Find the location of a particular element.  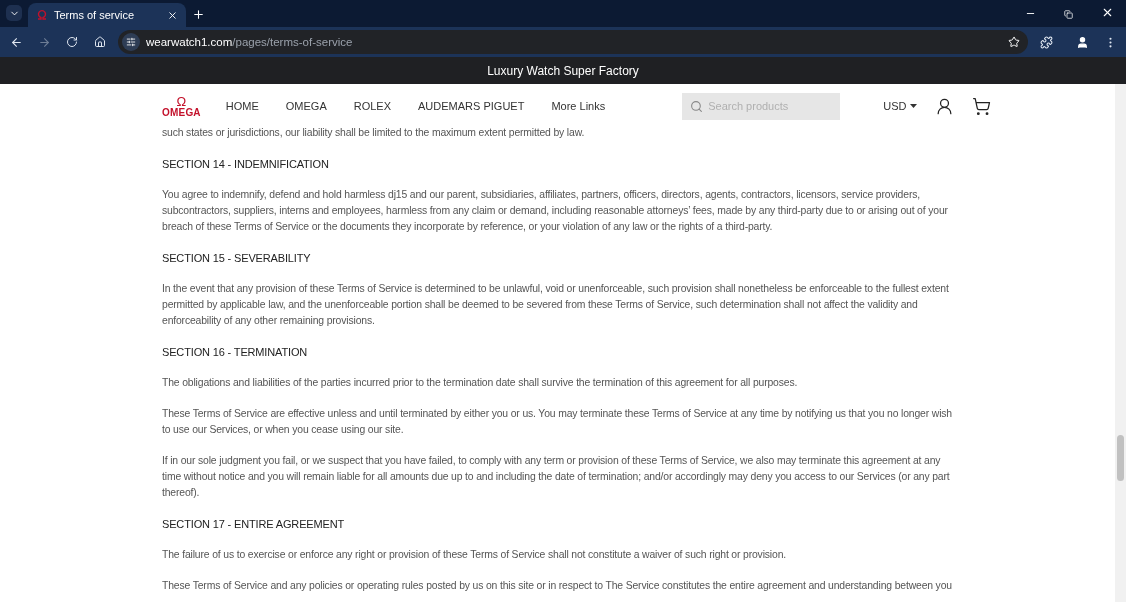

omega-favicon-icon is located at coordinates (42, 15).